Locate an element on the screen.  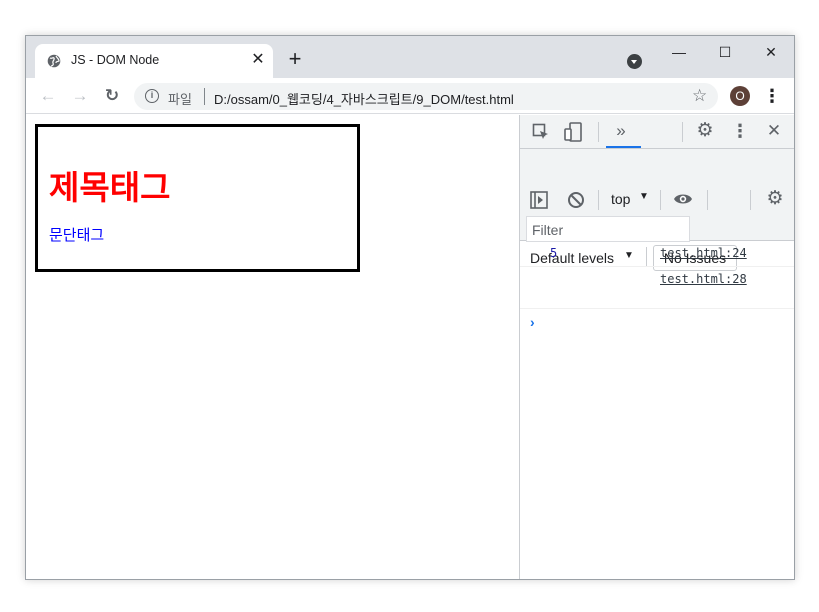
console-prompt-icon: › is located at coordinates (532, 322).